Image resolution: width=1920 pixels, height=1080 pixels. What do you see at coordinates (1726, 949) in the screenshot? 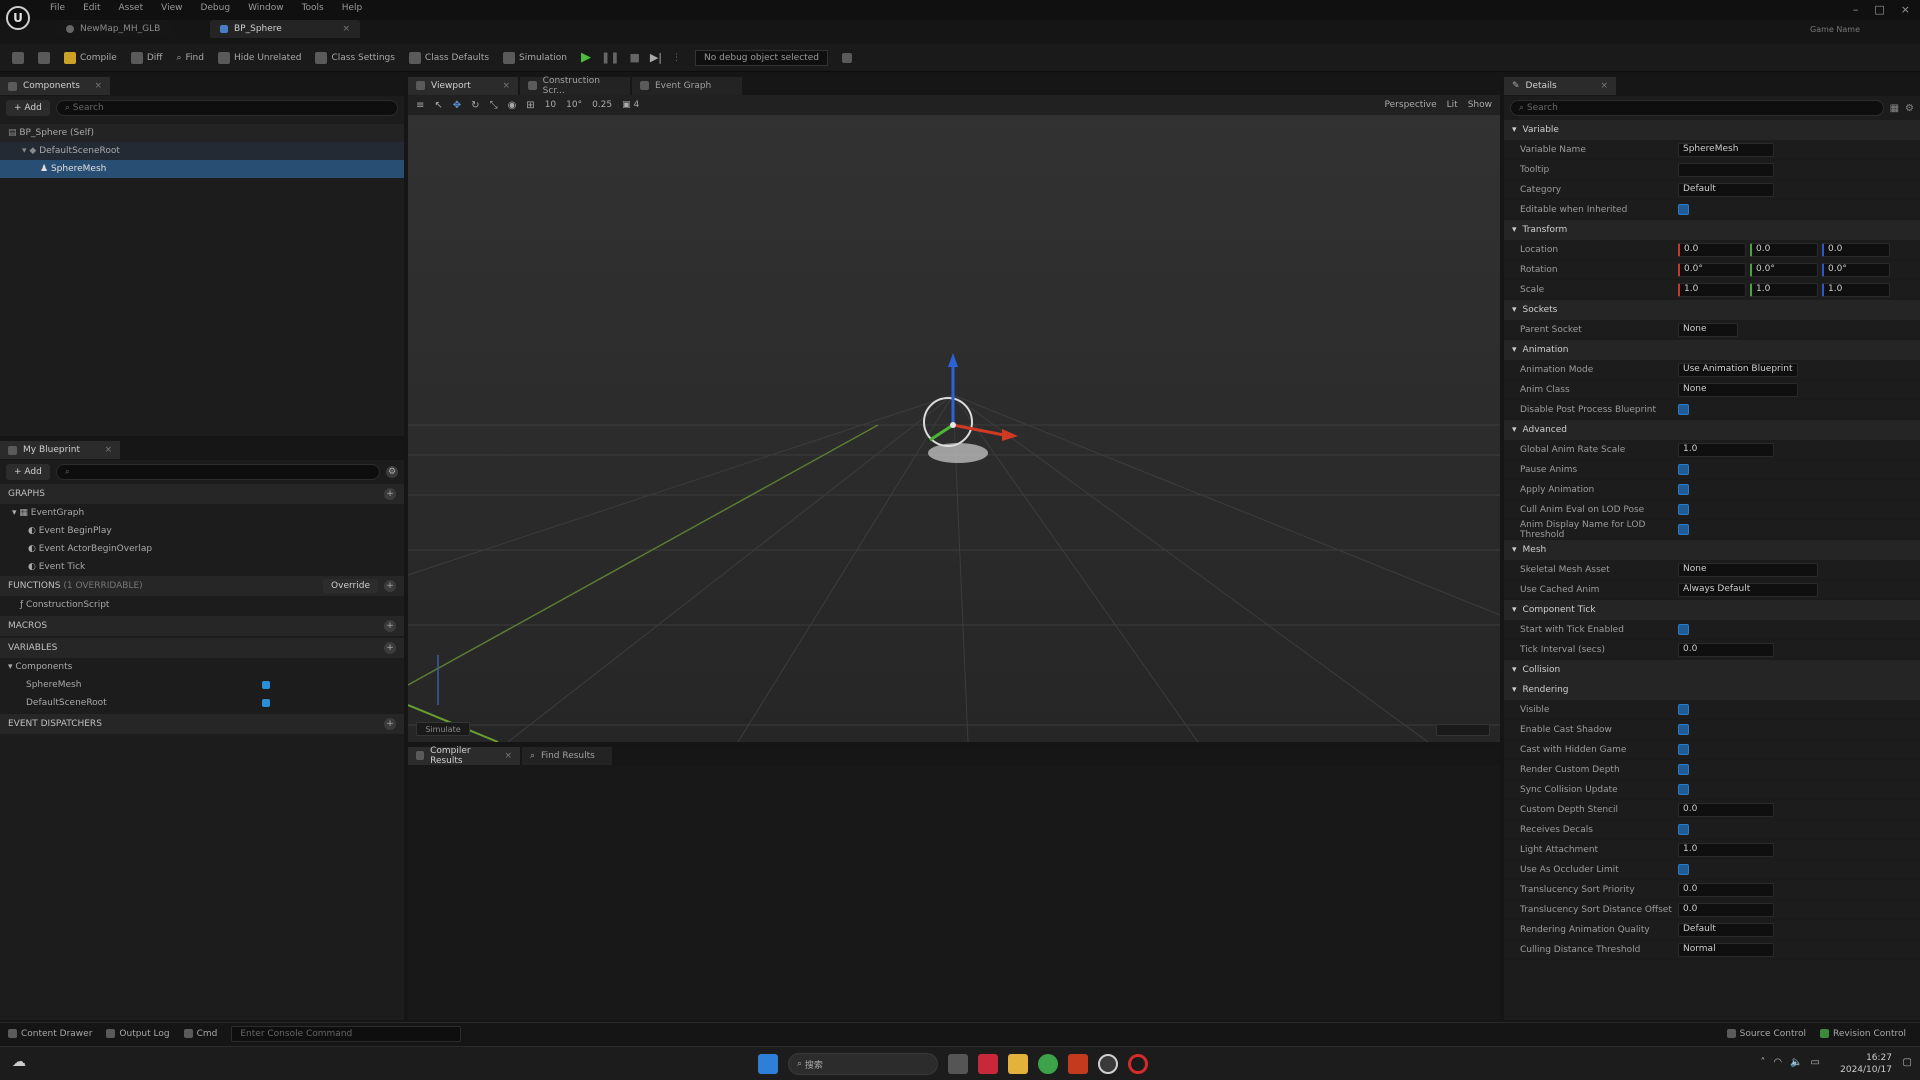
I see `property-value-field: Normal` at bounding box center [1726, 949].